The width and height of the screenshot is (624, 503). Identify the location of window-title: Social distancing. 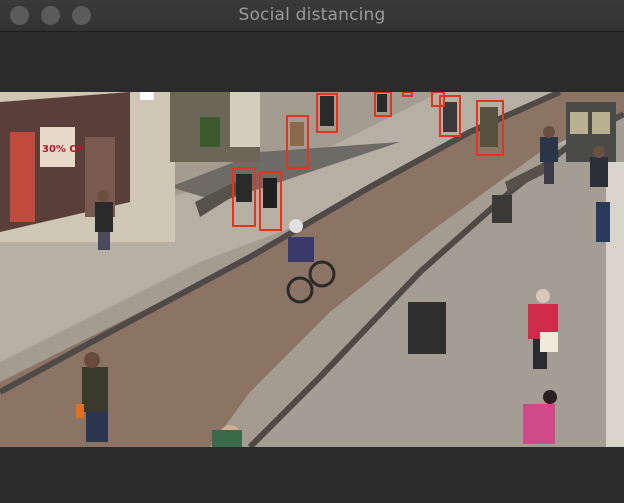
(312, 15).